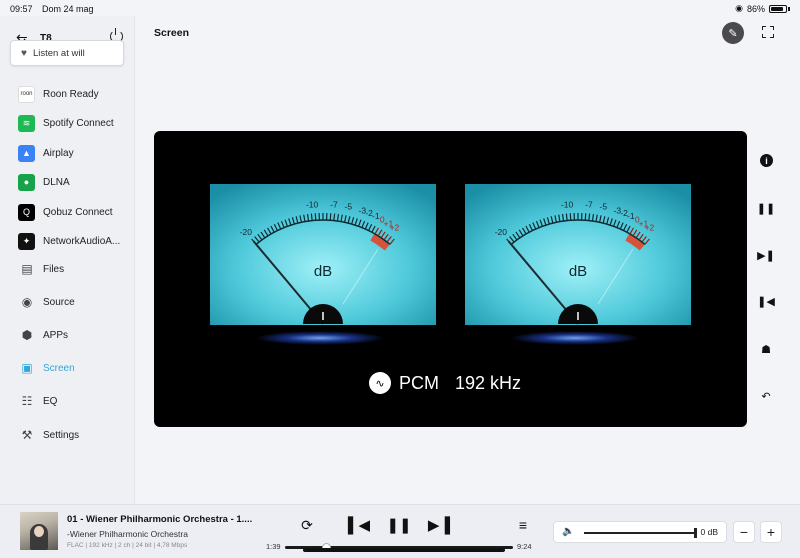 This screenshot has width=800, height=558. Describe the element at coordinates (778, 8) in the screenshot. I see `battery-icon` at that location.